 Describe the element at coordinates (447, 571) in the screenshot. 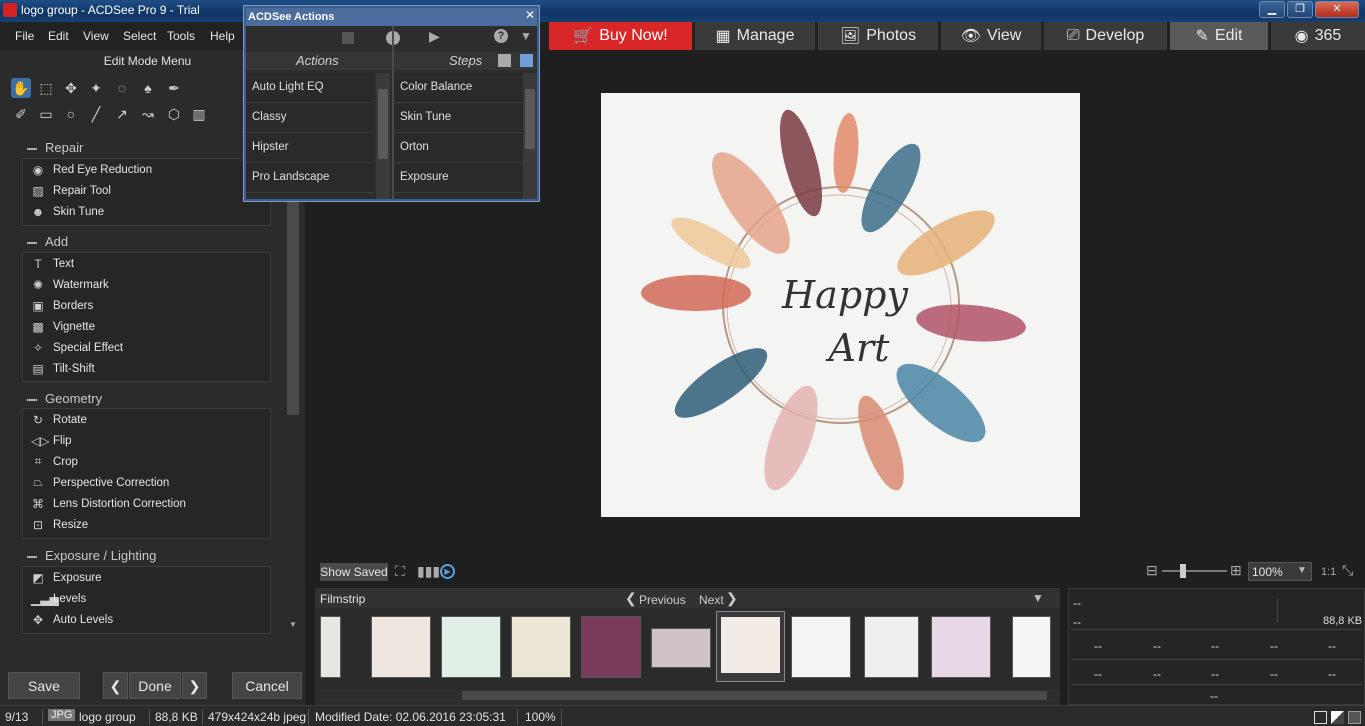

I see `play-slideshow-icon: ▶` at that location.